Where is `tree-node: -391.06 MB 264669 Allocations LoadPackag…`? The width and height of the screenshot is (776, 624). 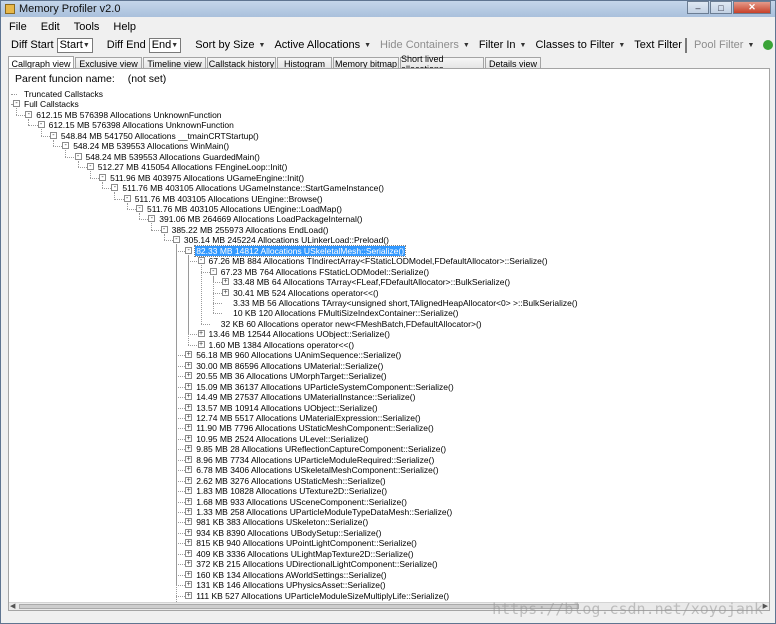
tree-node: -391.06 MB 264669 Allocations LoadPackag… is located at coordinates (255, 219).